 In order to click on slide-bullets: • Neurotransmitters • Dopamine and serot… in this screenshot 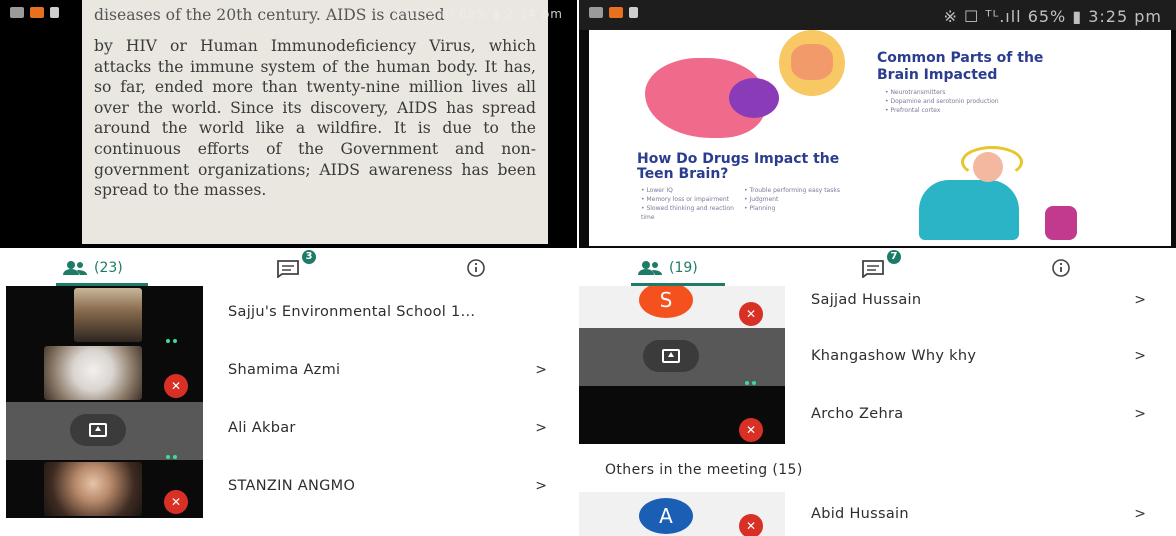, I will do `click(942, 101)`.